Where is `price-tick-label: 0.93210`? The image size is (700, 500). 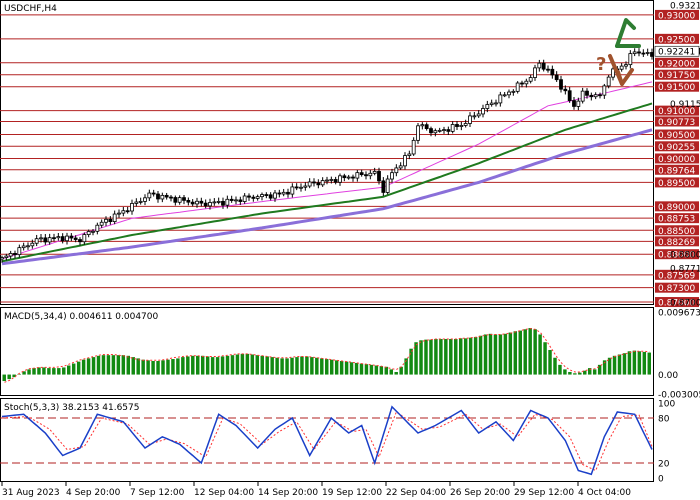
price-tick-label: 0.93210 is located at coordinates (685, 6).